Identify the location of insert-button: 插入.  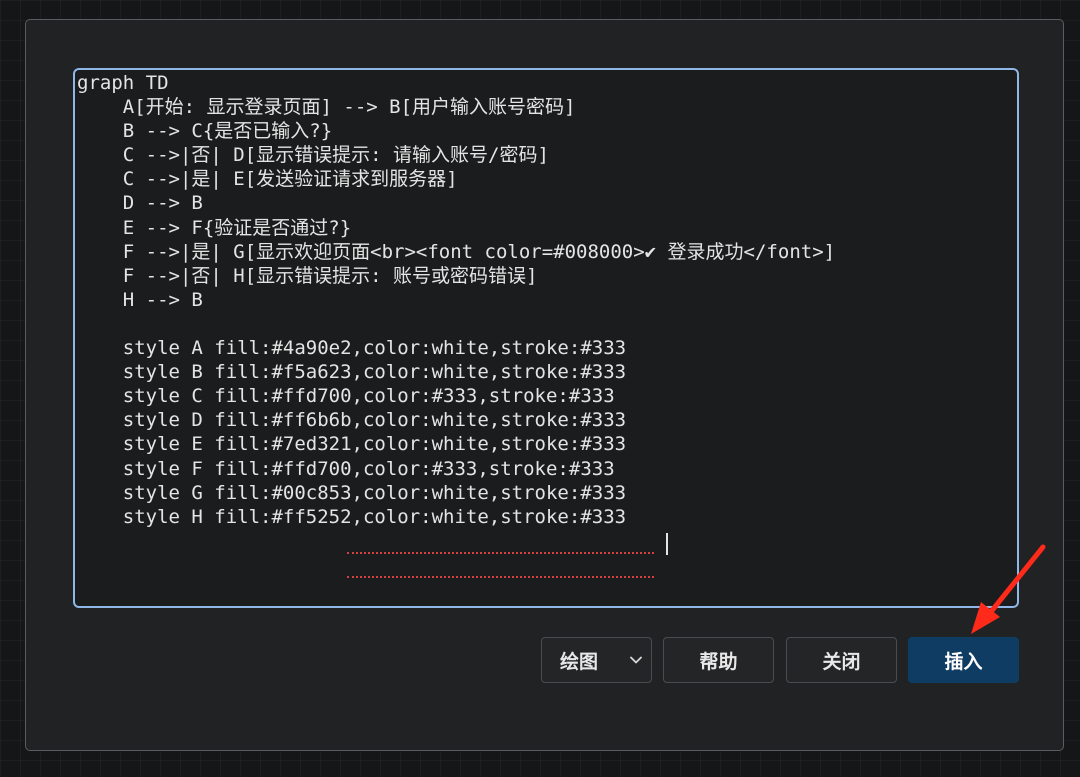
(963, 660).